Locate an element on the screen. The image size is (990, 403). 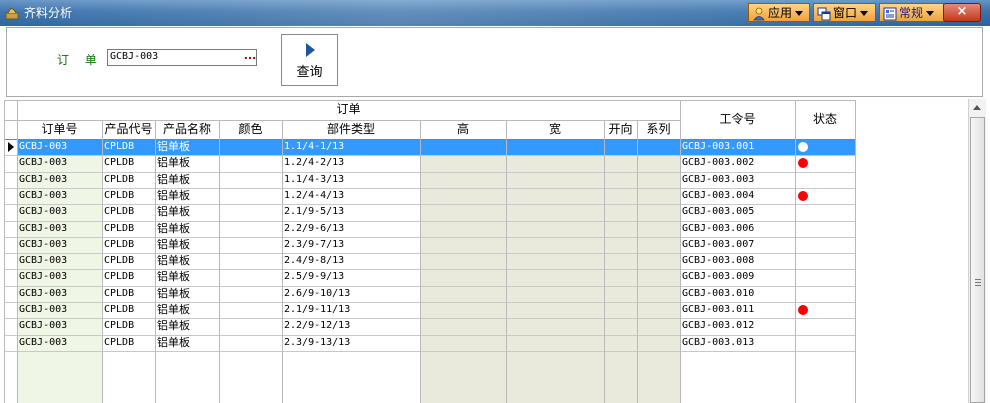
scroll-up-arrow-icon is located at coordinates (977, 107).